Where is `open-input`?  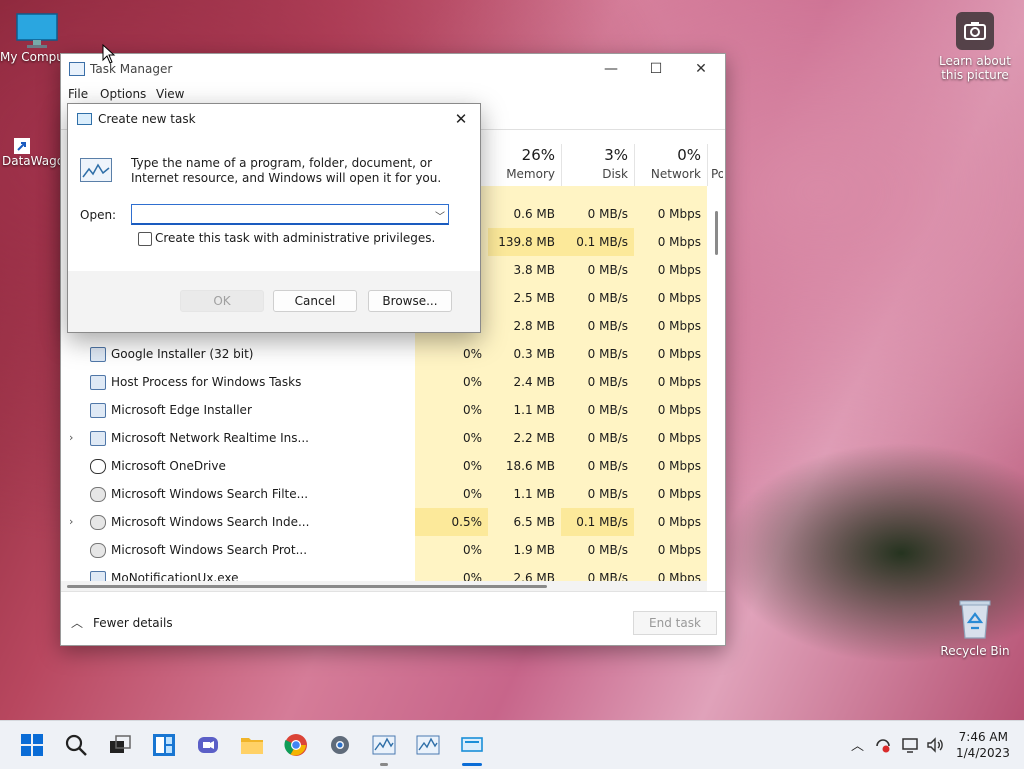
open-input is located at coordinates (290, 214).